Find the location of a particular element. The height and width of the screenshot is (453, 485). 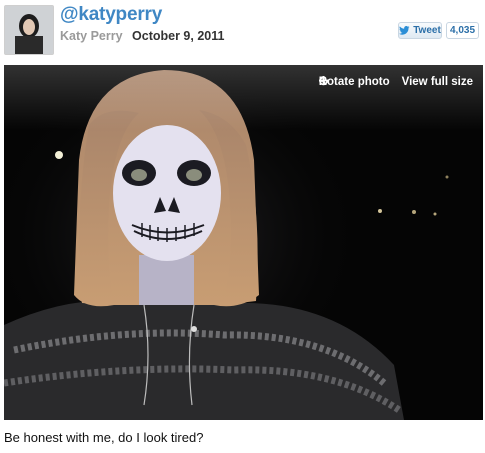

photo-actions: Rotate photo View full size is located at coordinates (395, 82).